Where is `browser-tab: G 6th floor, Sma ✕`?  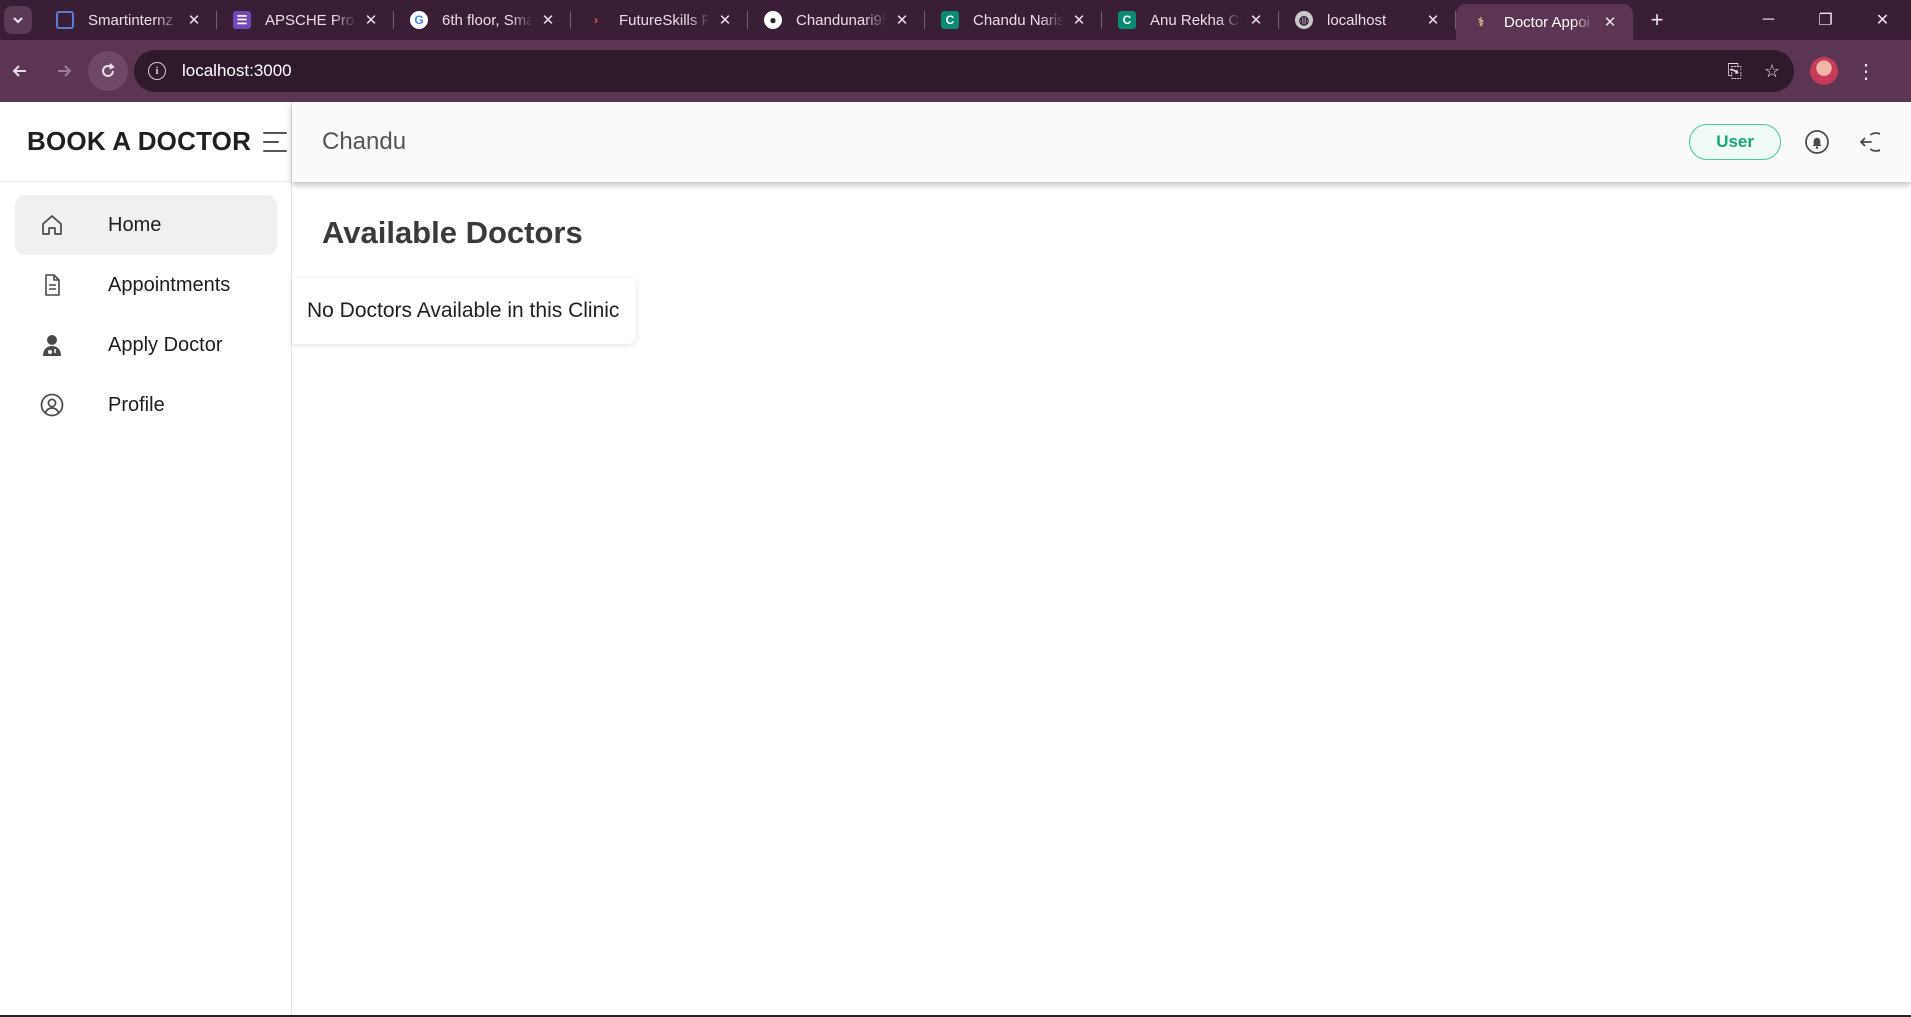
browser-tab: G 6th floor, Sma ✕ is located at coordinates (482, 20).